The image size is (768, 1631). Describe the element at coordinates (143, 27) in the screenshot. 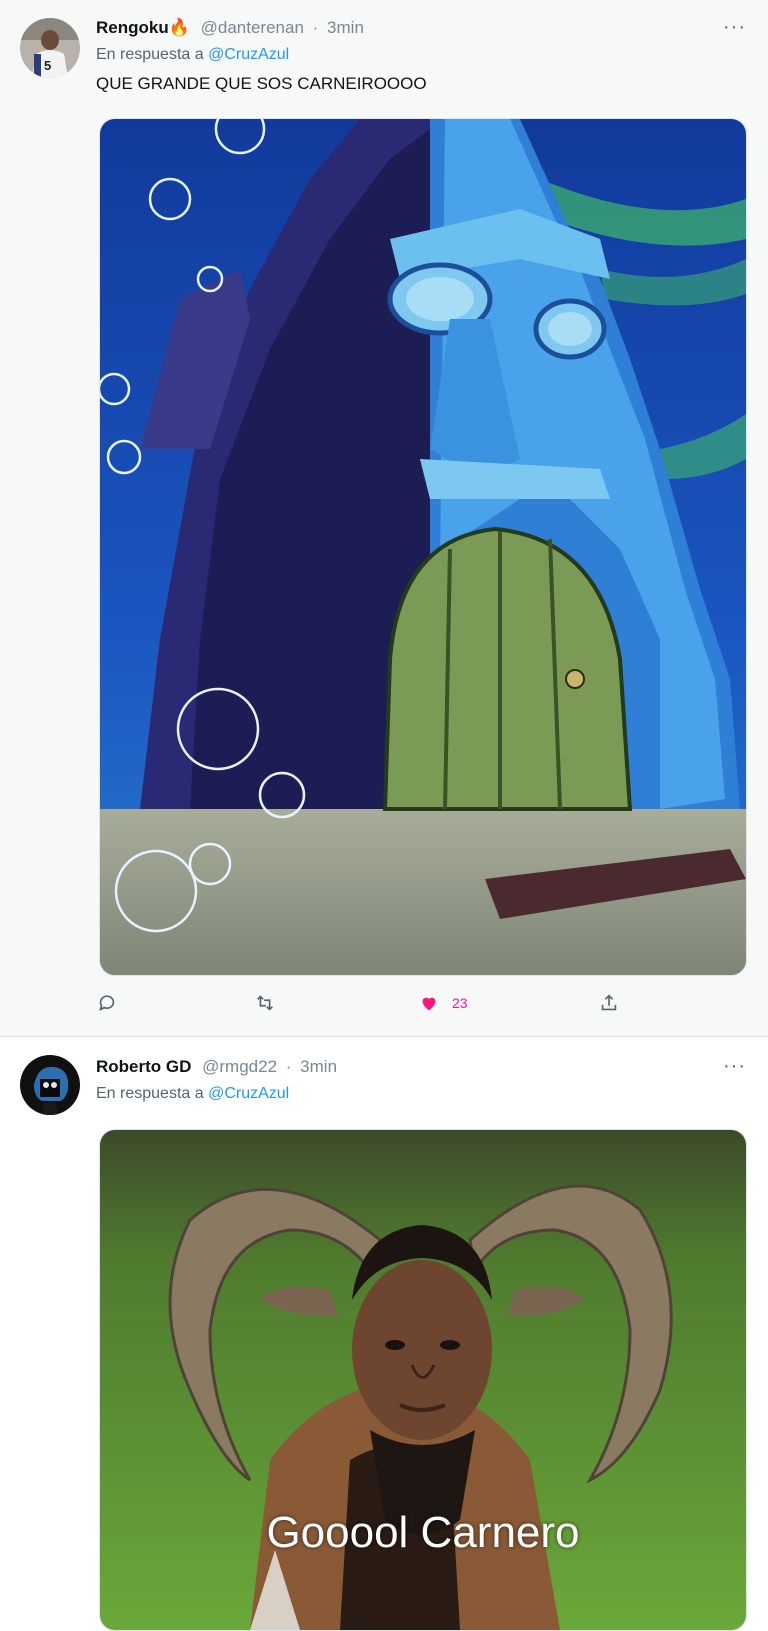

I see `display-name: Rengoku🔥` at that location.